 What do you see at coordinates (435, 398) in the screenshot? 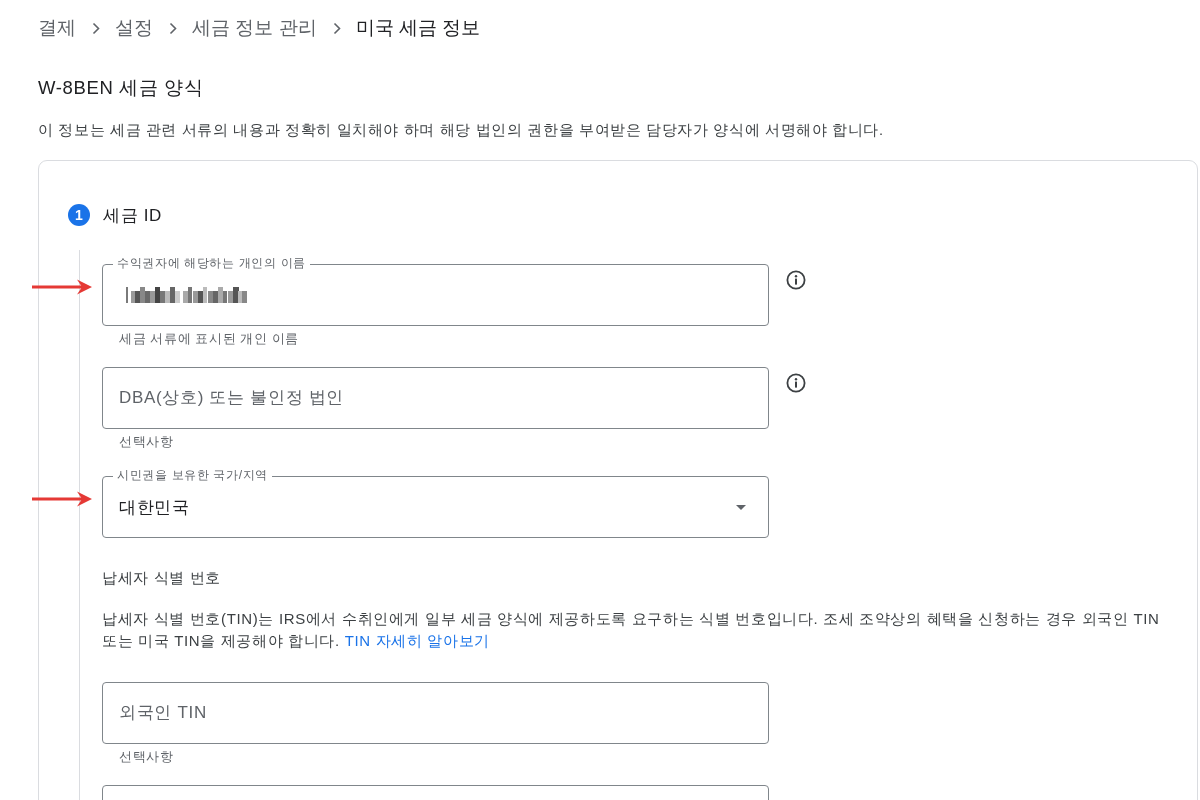
I see `text-field: DBA(상호) 또는 불인정 법인` at bounding box center [435, 398].